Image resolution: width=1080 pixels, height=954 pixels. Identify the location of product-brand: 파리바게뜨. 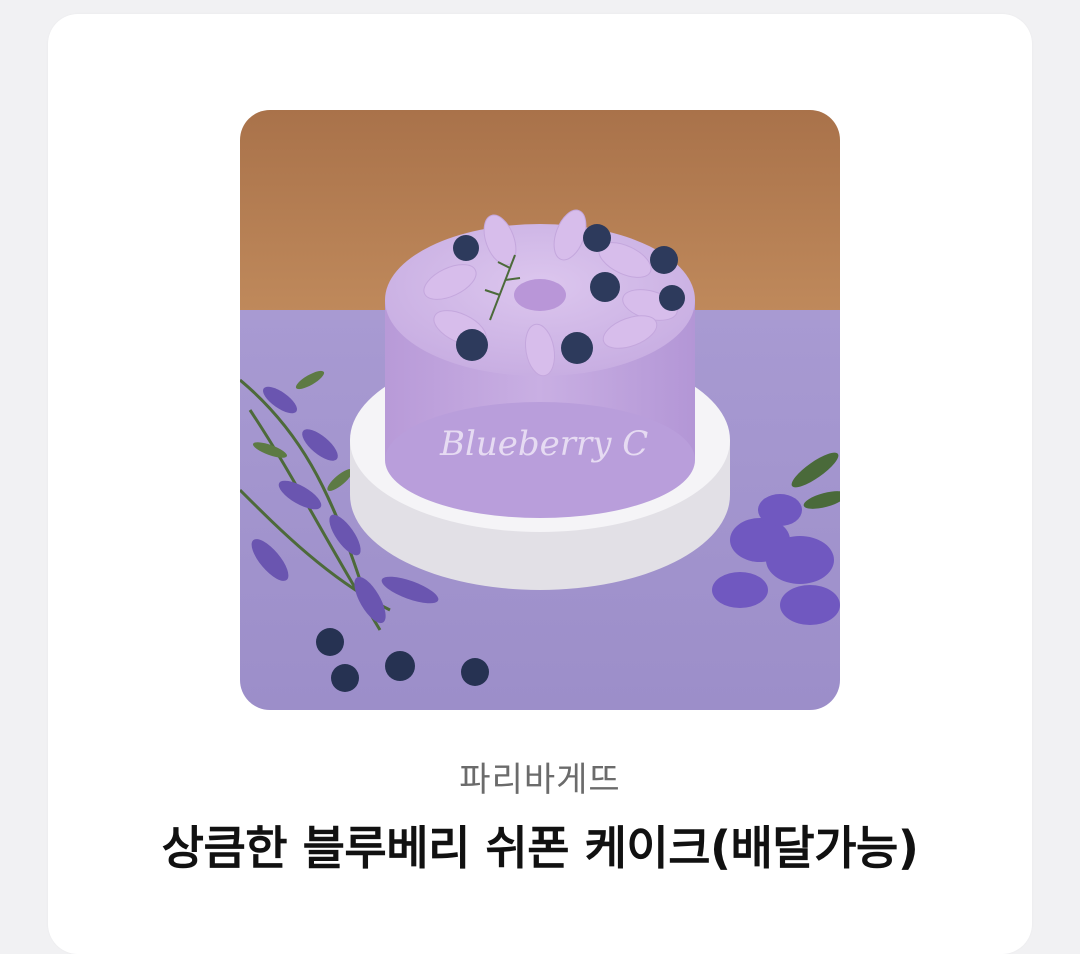
(540, 780).